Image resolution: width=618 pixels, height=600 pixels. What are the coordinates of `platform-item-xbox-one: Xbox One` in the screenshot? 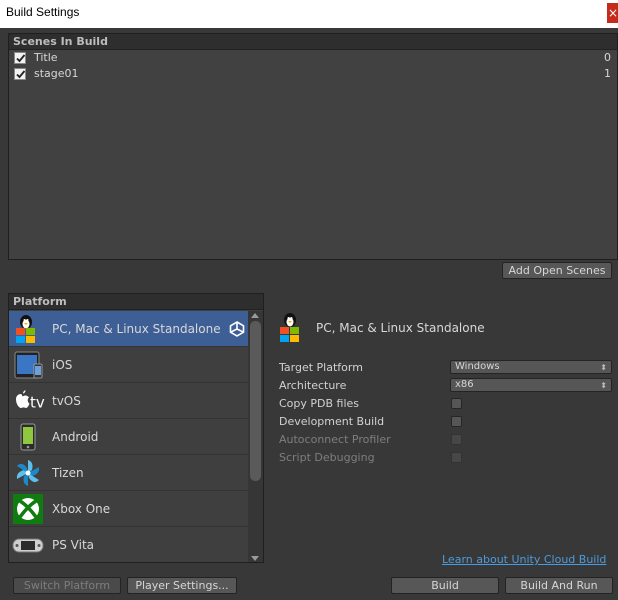 It's located at (129, 509).